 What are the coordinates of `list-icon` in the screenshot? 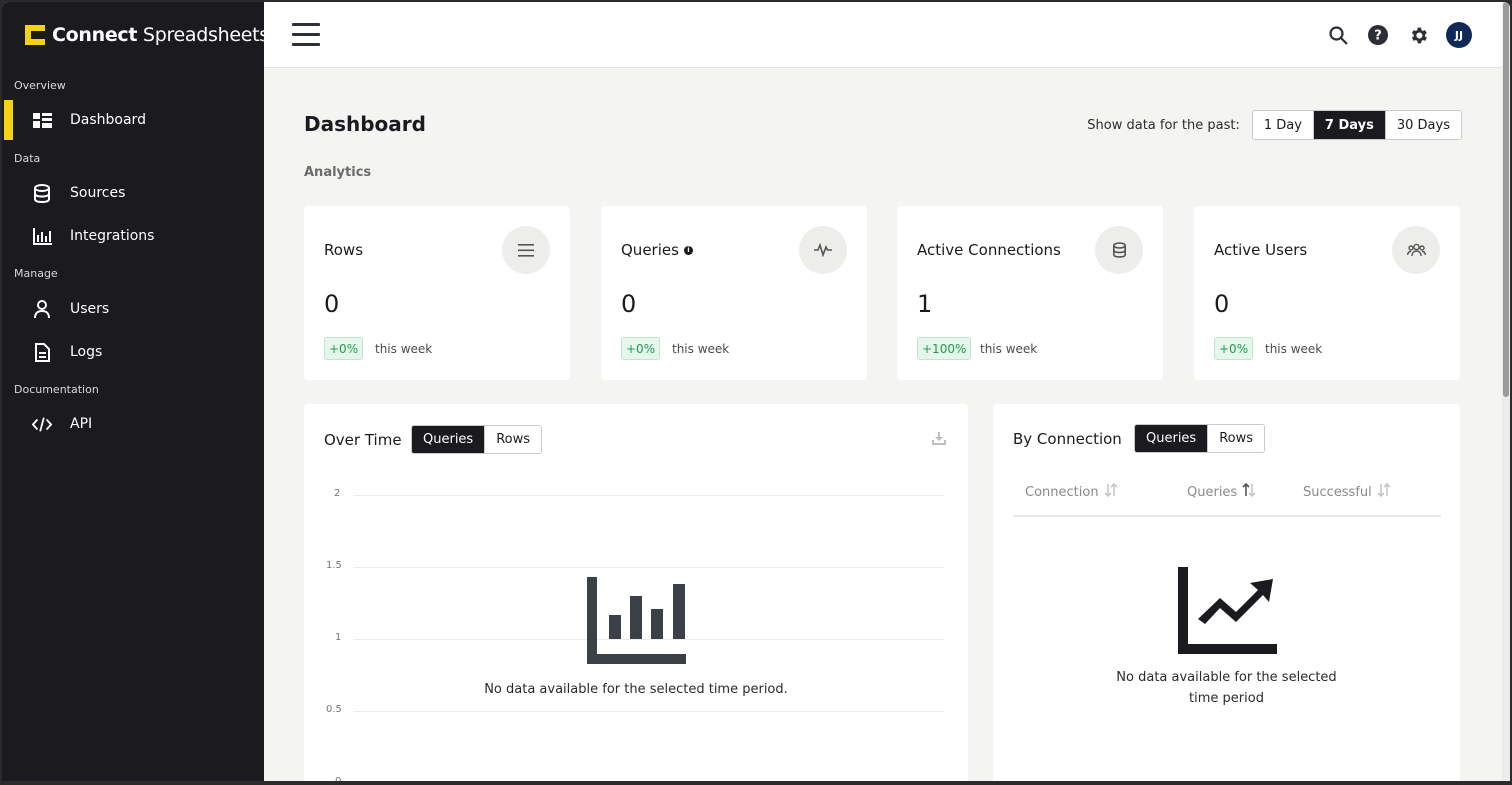 It's located at (526, 250).